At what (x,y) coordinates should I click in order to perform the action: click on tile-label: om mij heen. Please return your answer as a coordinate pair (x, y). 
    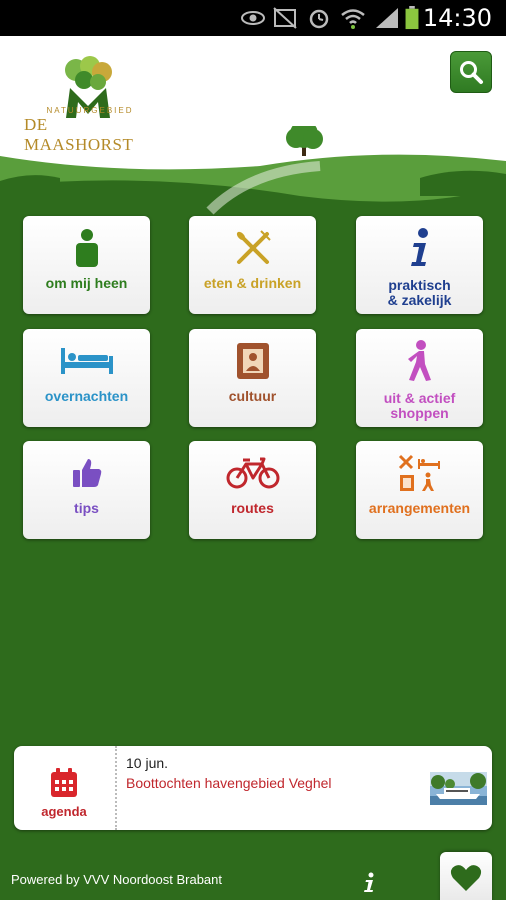
    Looking at the image, I should click on (86, 283).